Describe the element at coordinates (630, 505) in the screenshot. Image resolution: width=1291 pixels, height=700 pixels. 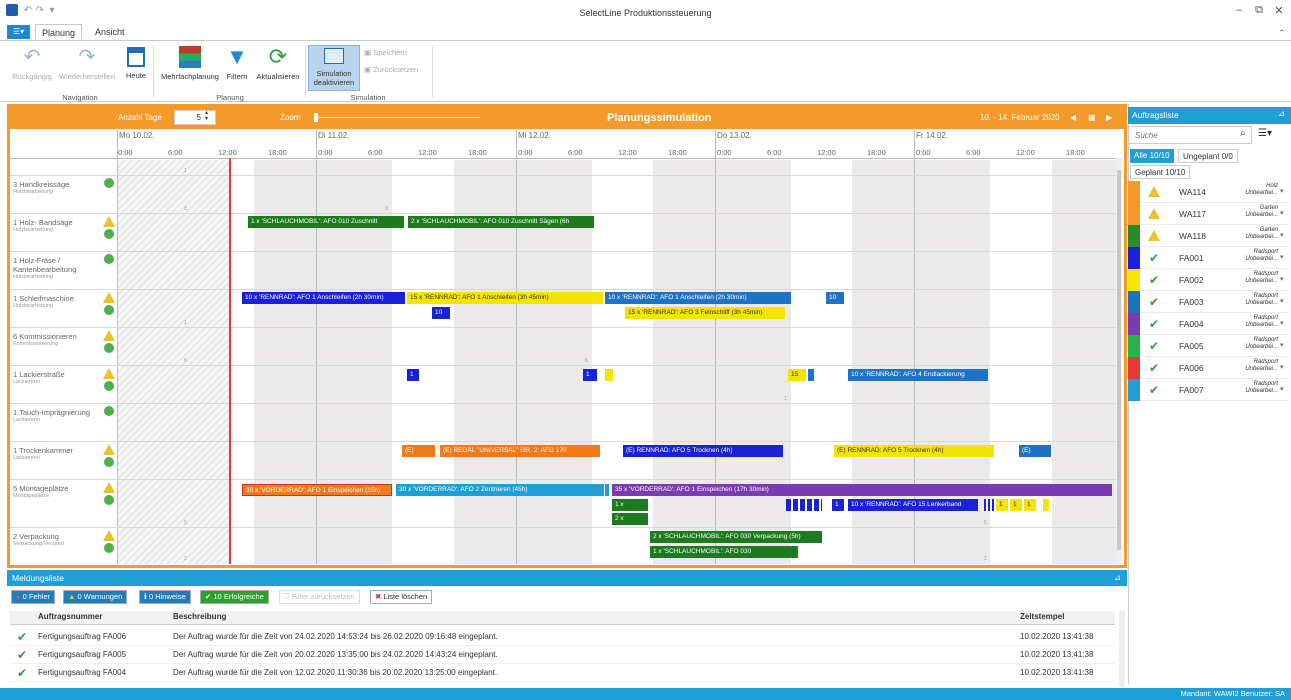
I see `gantt-bar: 1 x` at that location.